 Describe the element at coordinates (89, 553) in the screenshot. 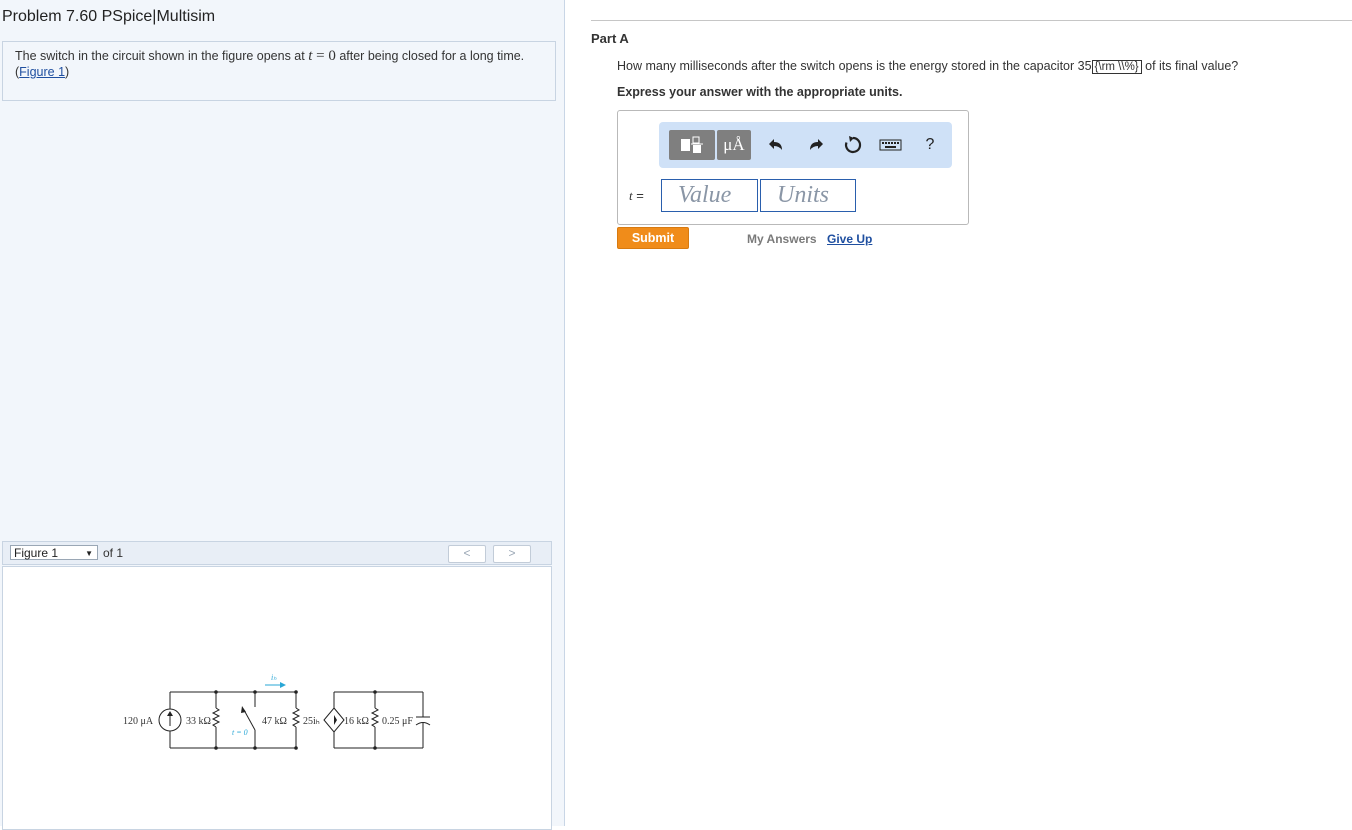

I see `dropdown-arrow-icon: ▼` at that location.